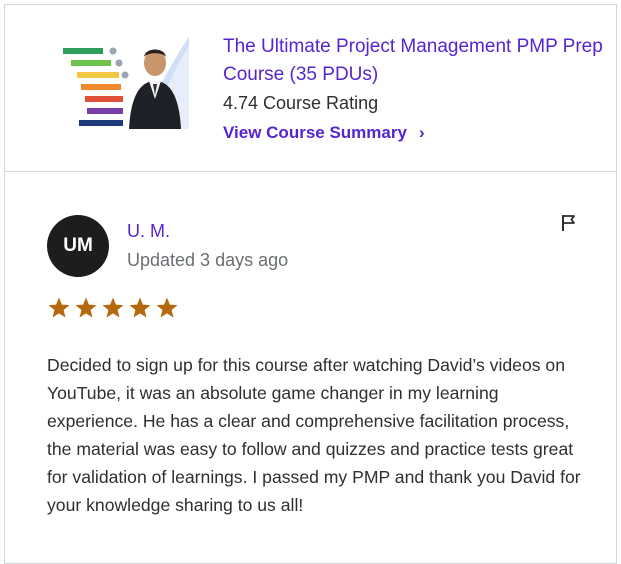  I want to click on flag-icon, so click(568, 223).